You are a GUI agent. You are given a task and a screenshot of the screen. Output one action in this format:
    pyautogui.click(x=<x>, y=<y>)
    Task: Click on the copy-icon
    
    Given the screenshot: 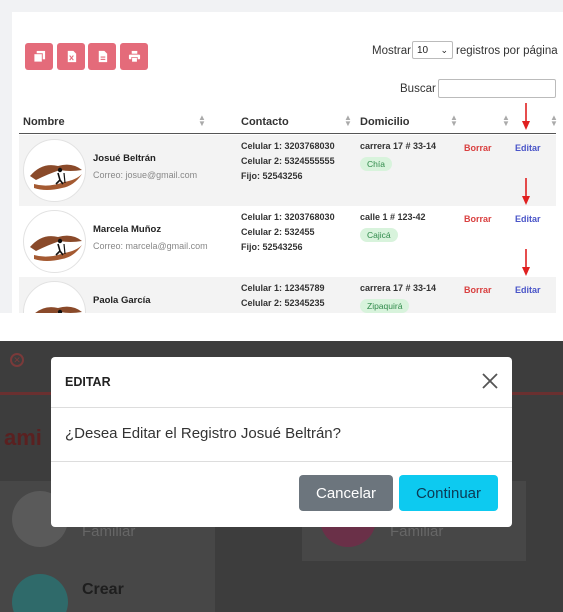 What is the action you would take?
    pyautogui.click(x=38, y=56)
    